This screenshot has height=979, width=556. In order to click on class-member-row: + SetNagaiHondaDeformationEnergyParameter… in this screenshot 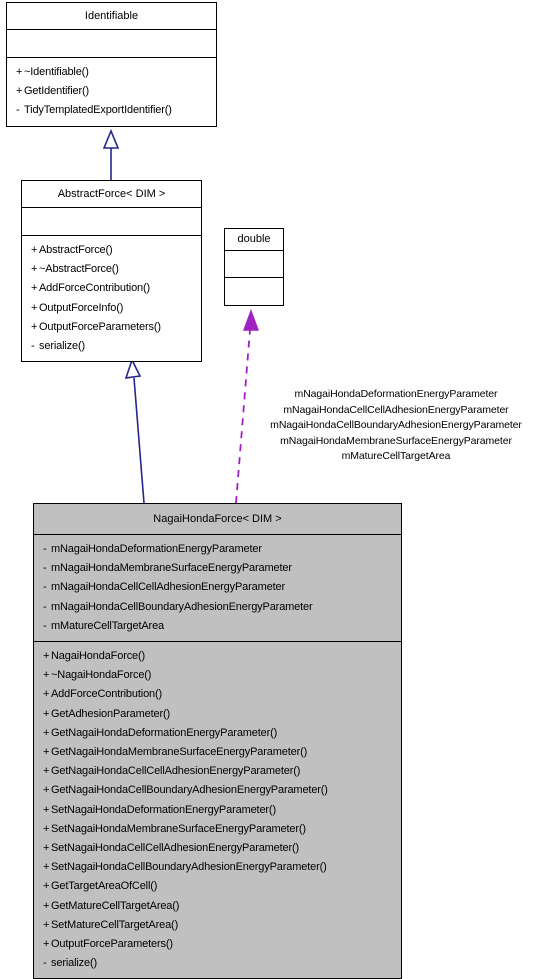, I will do `click(218, 810)`.